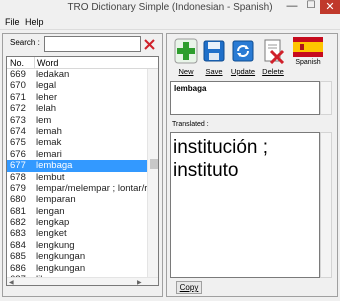  What do you see at coordinates (18, 245) in the screenshot?
I see `row-number: 684` at bounding box center [18, 245].